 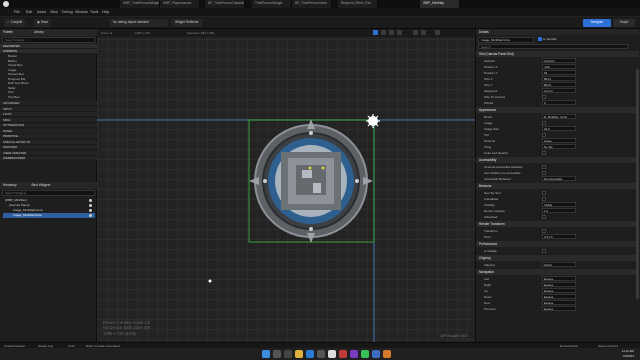 What do you see at coordinates (49, 215) in the screenshot?
I see `hierarchy-row: Image_MiniMapCircle` at bounding box center [49, 215].